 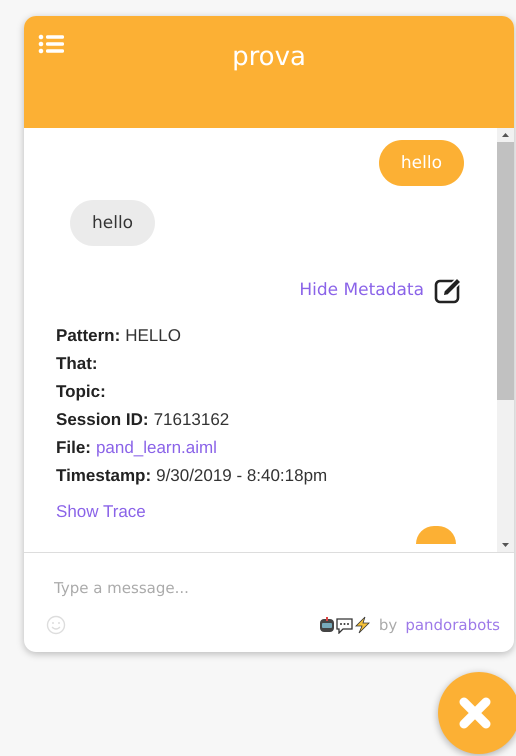 What do you see at coordinates (192, 476) in the screenshot?
I see `metadata-line: Timestamp: 9/30/2019 - 8:40:18pm` at bounding box center [192, 476].